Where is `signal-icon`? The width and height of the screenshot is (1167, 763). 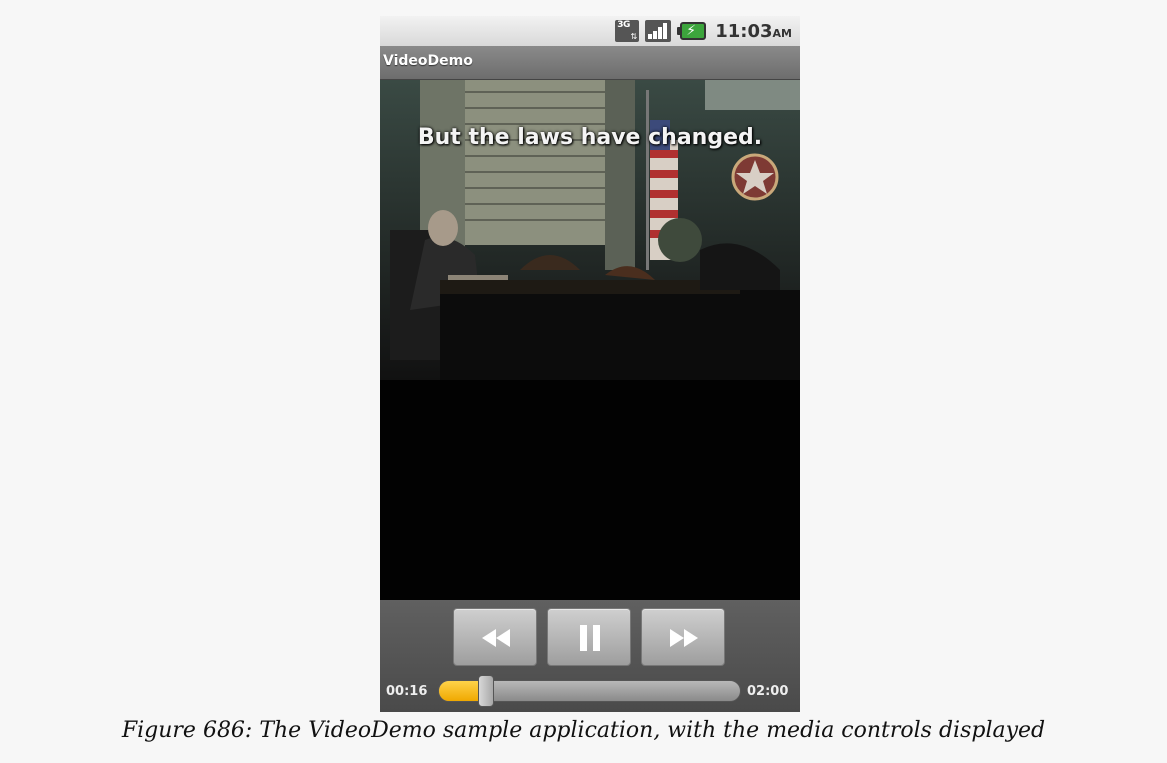
signal-icon is located at coordinates (658, 31).